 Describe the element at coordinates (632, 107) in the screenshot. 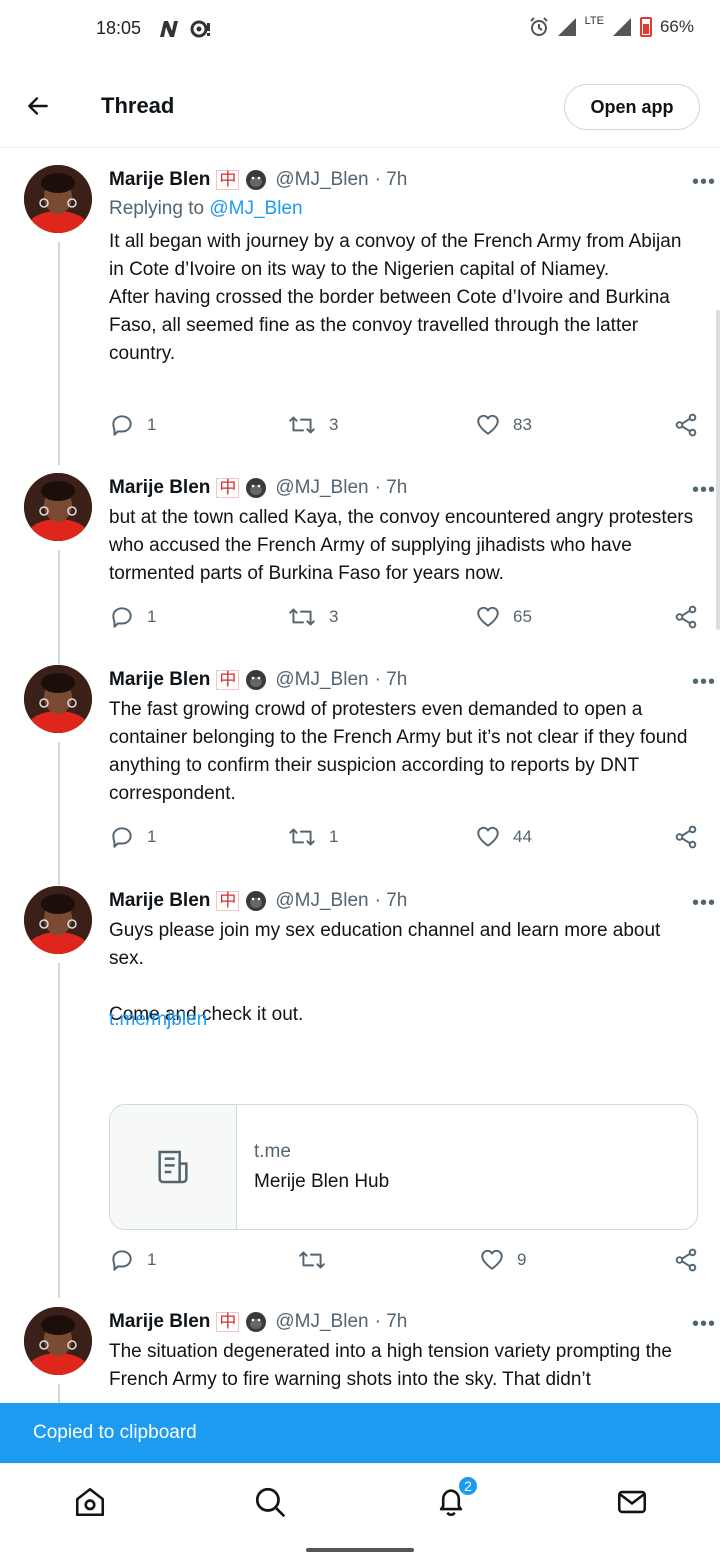

I see `open-app-button: Open app` at that location.